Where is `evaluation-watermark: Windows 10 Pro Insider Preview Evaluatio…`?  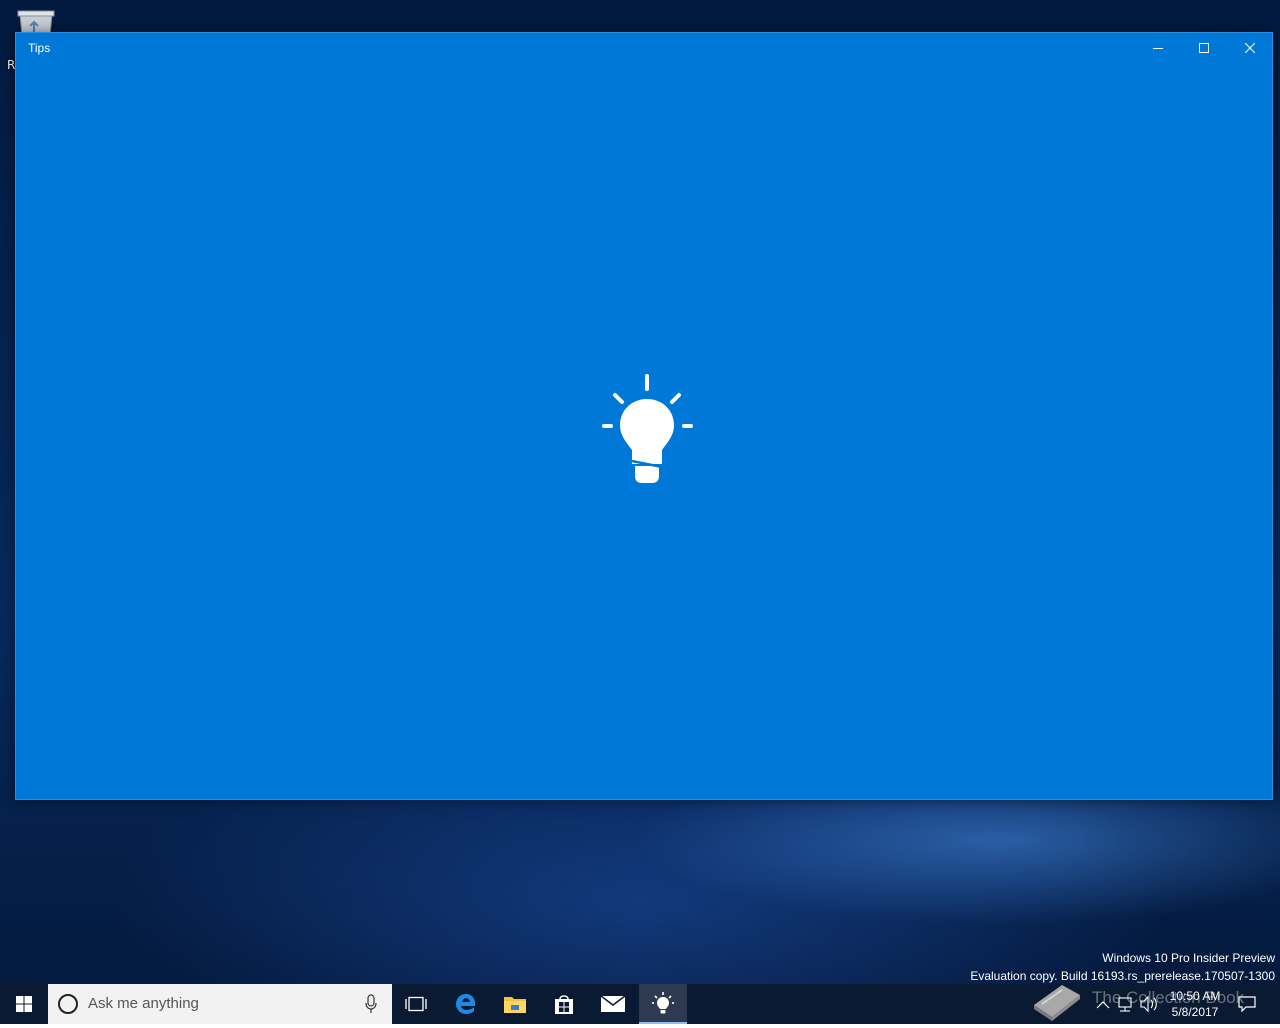
evaluation-watermark: Windows 10 Pro Insider Preview Evaluatio… is located at coordinates (1122, 967).